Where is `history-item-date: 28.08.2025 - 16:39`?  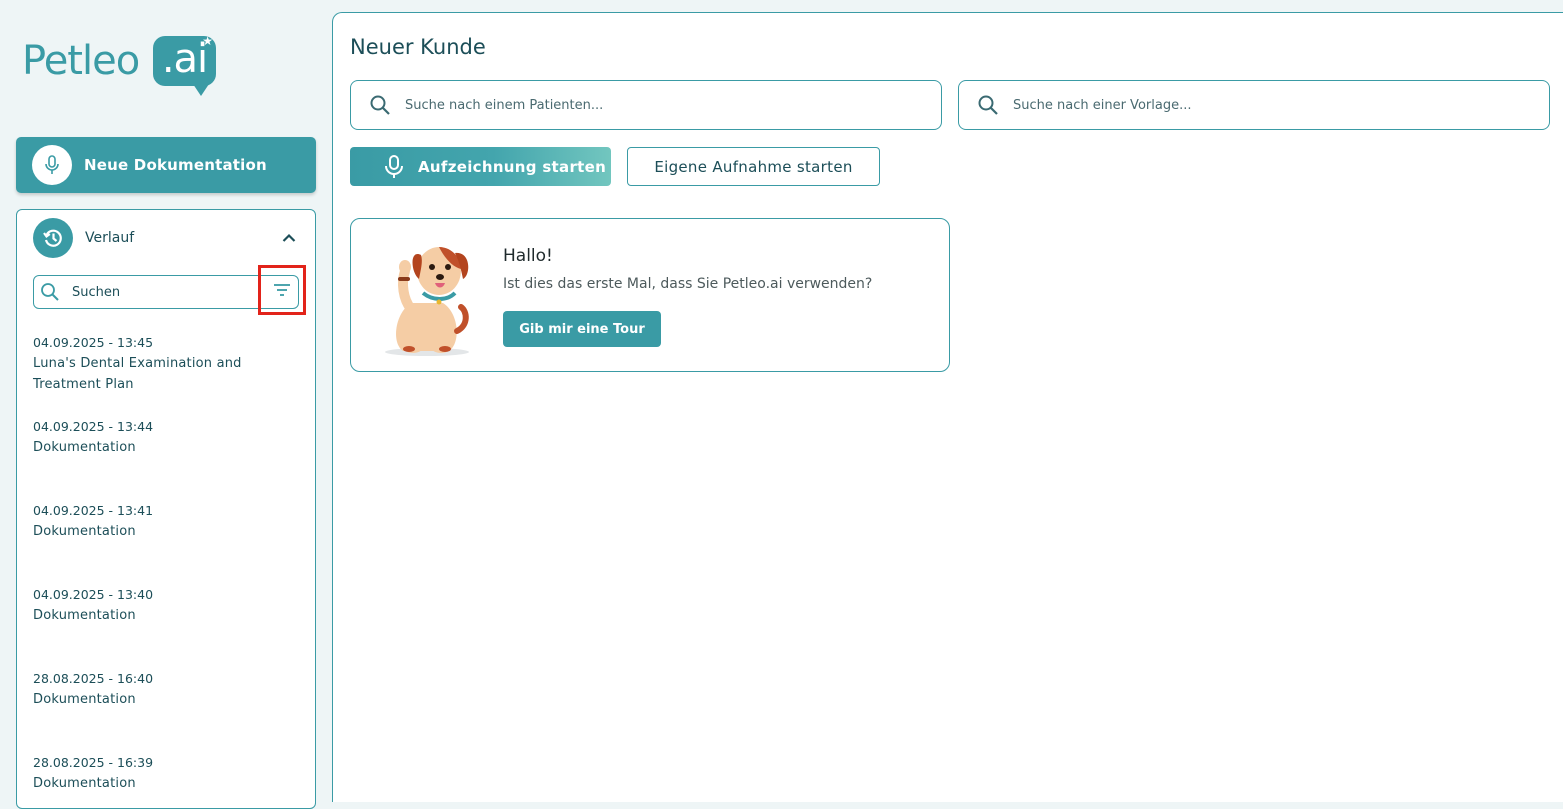 history-item-date: 28.08.2025 - 16:39 is located at coordinates (93, 762).